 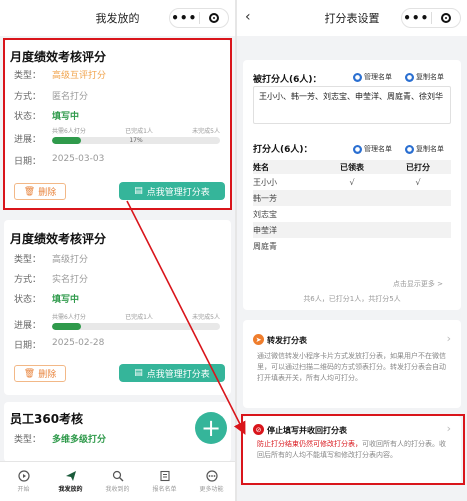 I want to click on annotation-arrow, so click(x=186, y=317).